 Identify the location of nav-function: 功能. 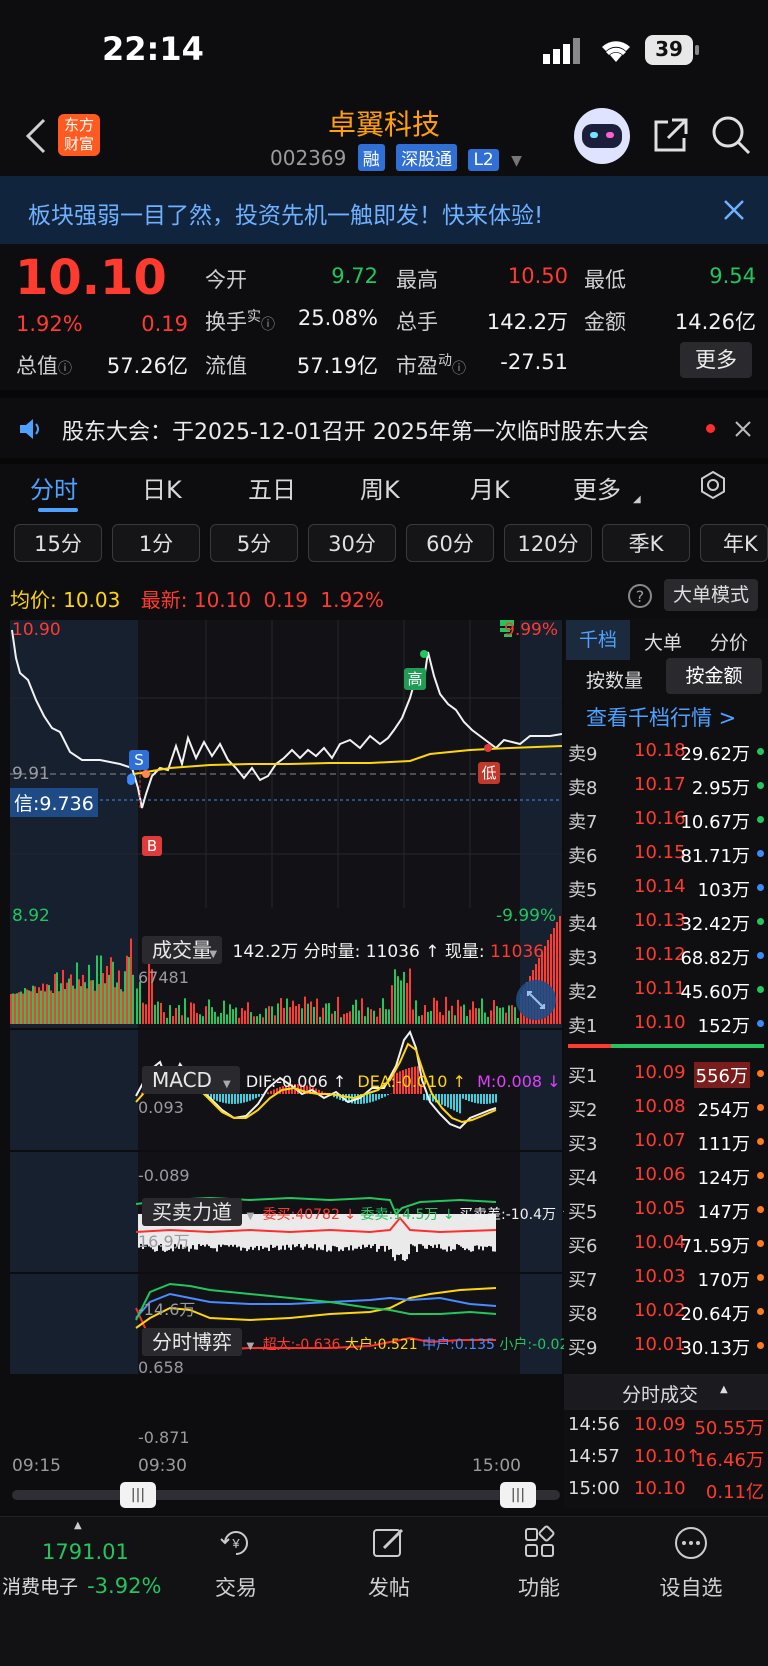
(539, 1587).